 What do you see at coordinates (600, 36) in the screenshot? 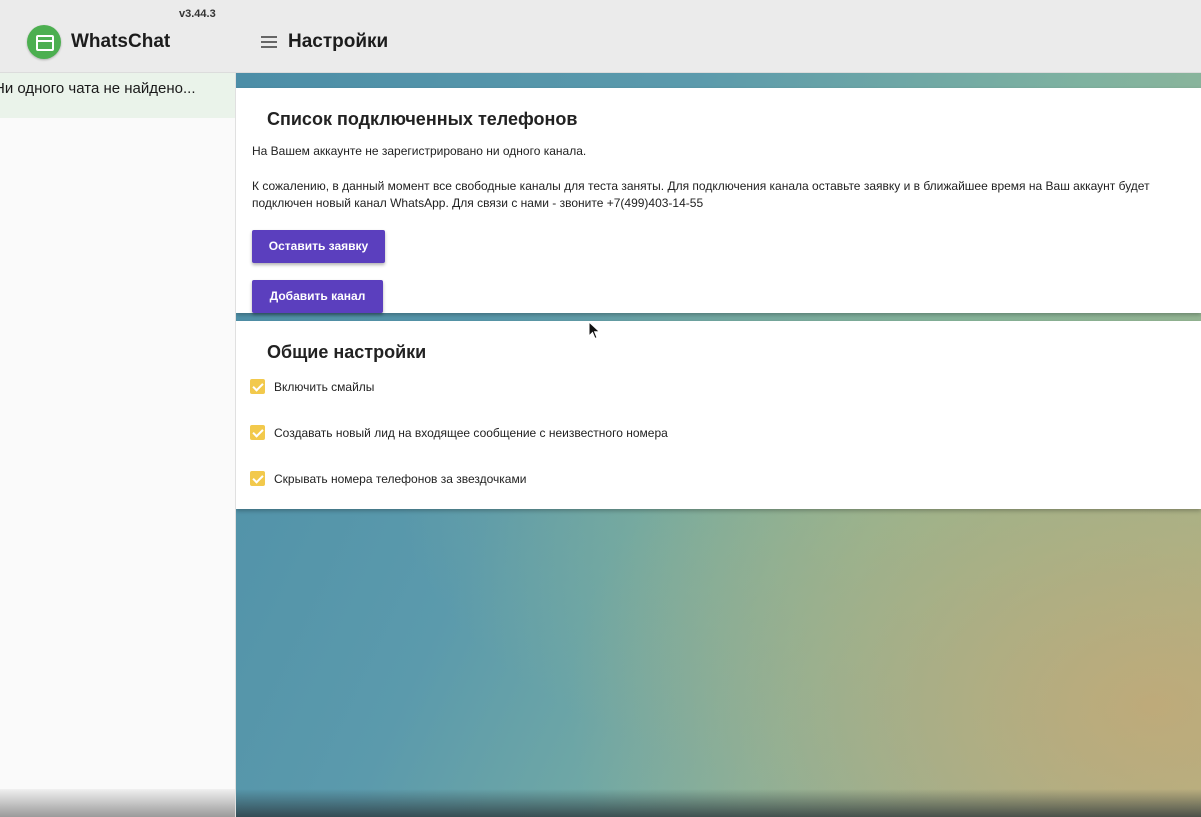
I see `top-bar: WhatsChat v3.44.3 Настройки` at bounding box center [600, 36].